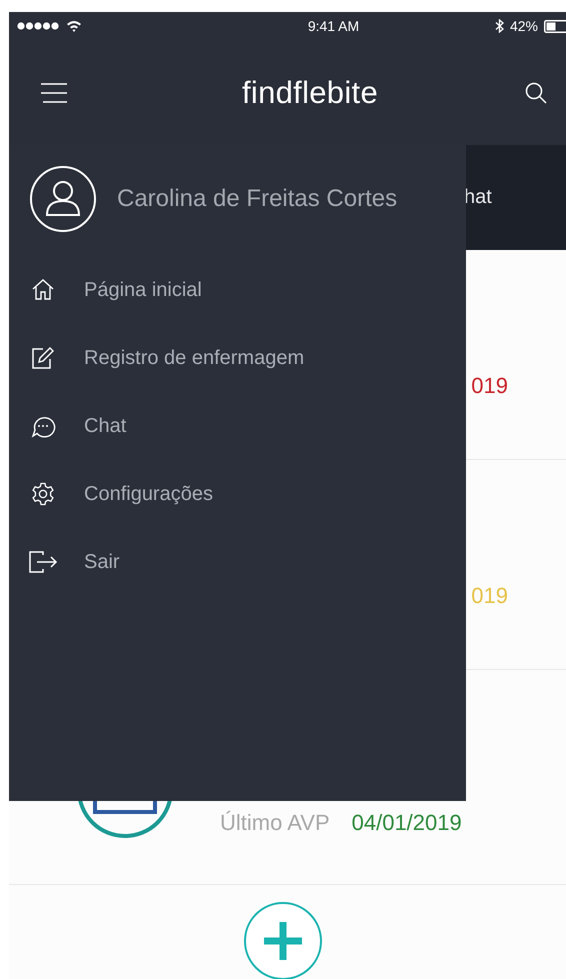 The image size is (566, 979). Describe the element at coordinates (283, 941) in the screenshot. I see `plus-icon` at that location.